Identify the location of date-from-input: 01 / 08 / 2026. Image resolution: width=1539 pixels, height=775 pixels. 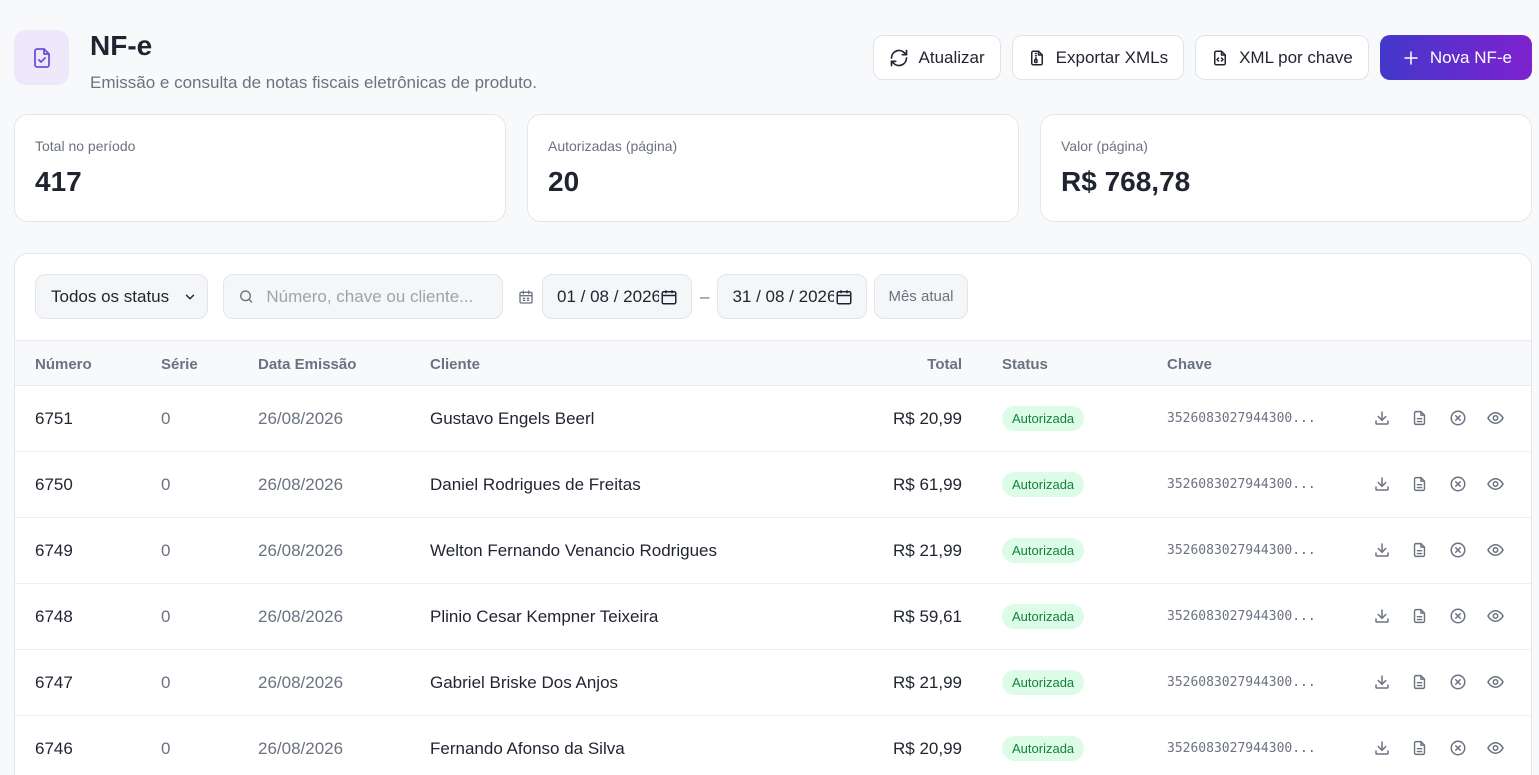
(617, 296).